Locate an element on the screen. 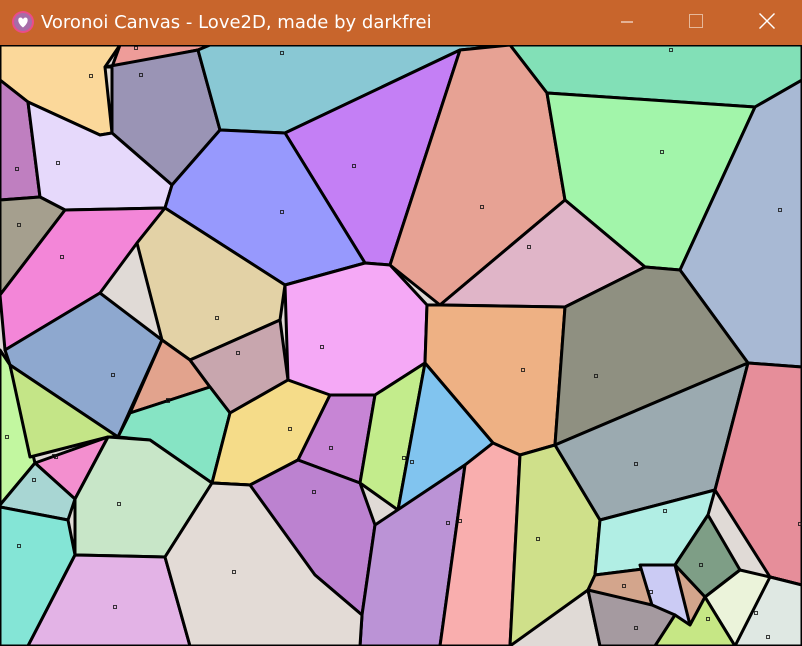 This screenshot has height=646, width=802. maximize-button is located at coordinates (696, 22).